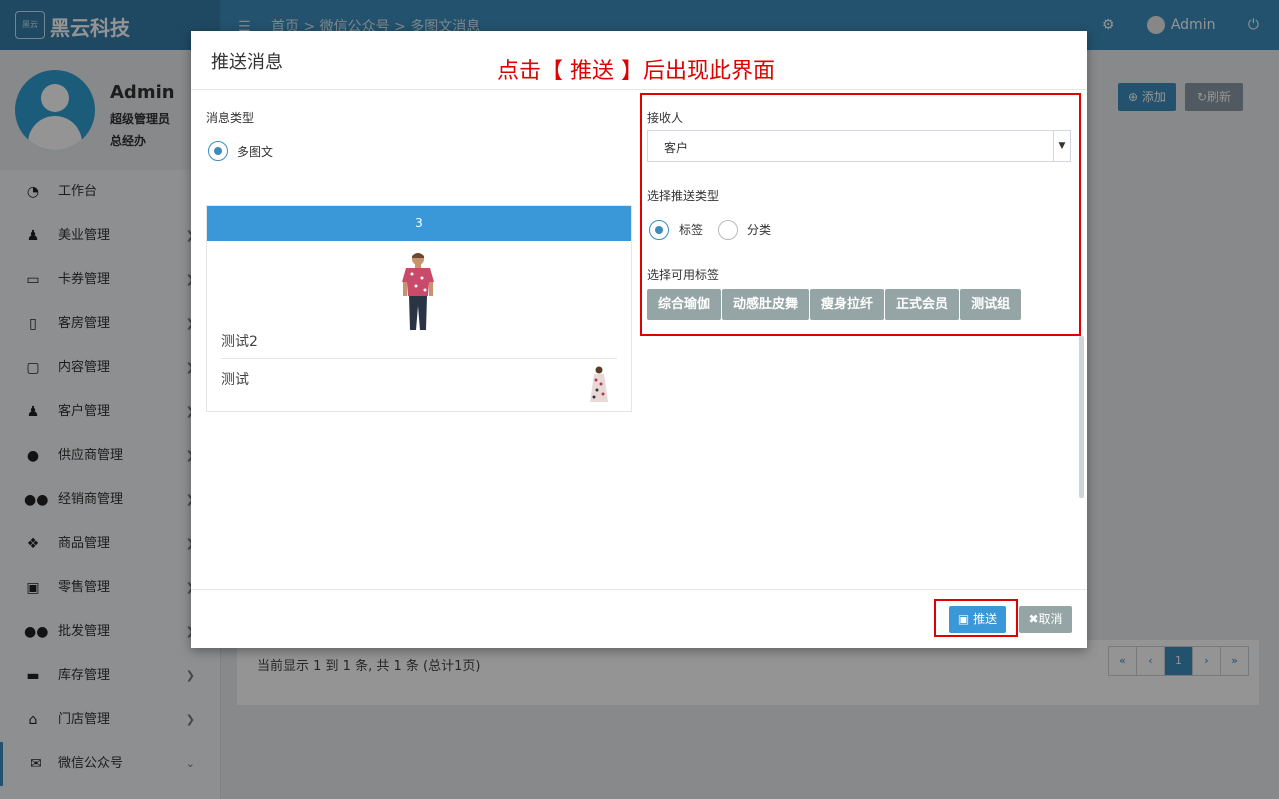 This screenshot has width=1279, height=799. Describe the element at coordinates (759, 230) in the screenshot. I see `push-type-option-category: 分类` at that location.